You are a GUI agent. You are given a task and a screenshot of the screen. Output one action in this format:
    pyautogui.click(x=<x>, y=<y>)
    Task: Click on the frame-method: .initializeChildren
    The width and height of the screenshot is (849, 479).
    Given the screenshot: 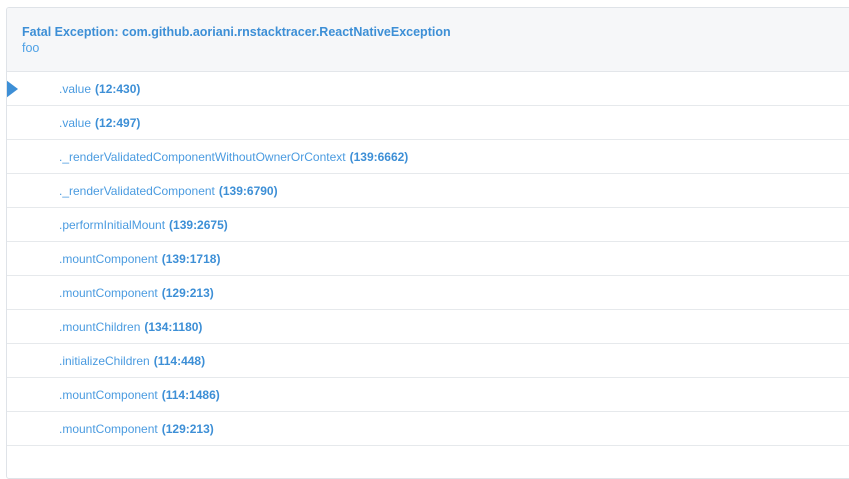 What is the action you would take?
    pyautogui.click(x=104, y=360)
    